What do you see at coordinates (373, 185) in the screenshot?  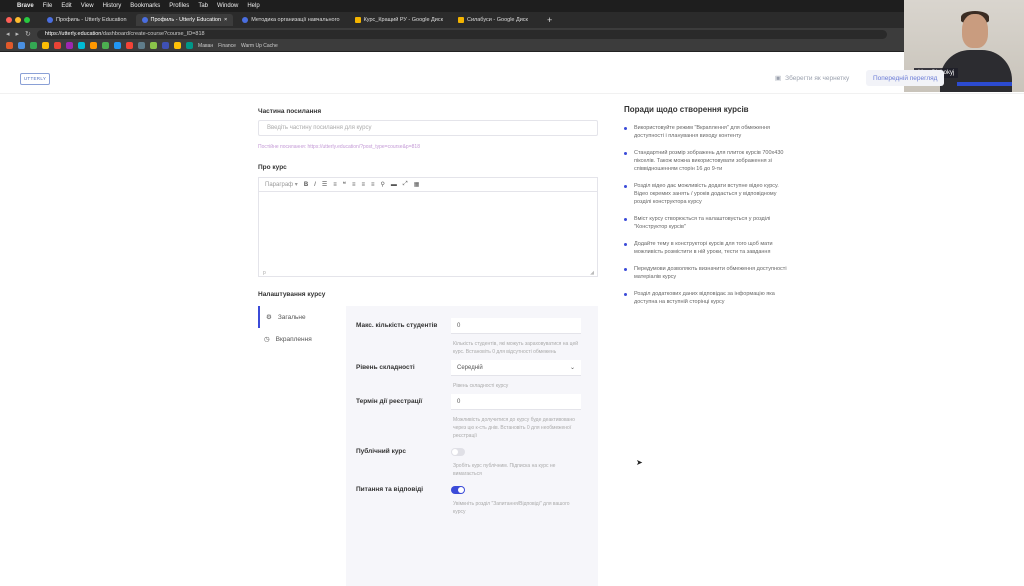 I see `align-right-icon: ≡` at bounding box center [373, 185].